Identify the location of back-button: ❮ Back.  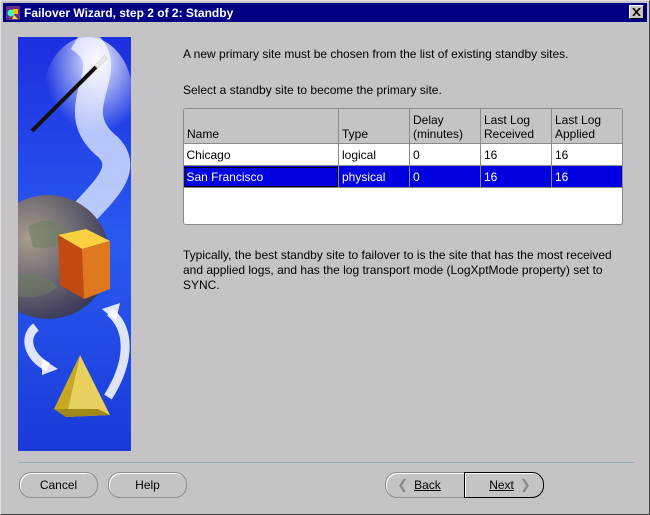
(425, 485).